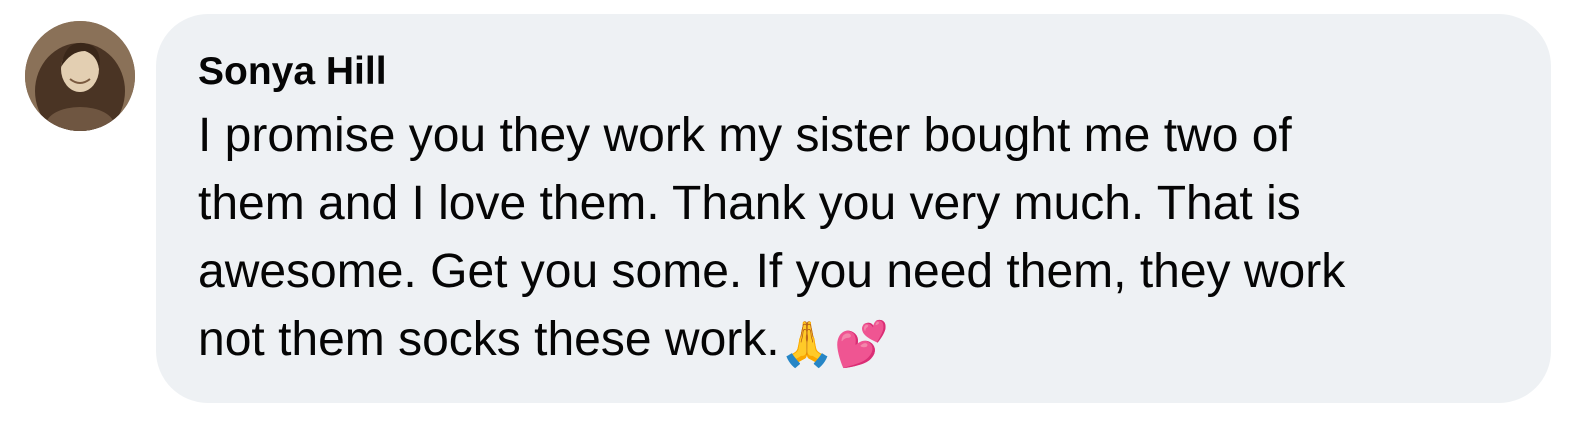 The width and height of the screenshot is (1589, 433). What do you see at coordinates (862, 344) in the screenshot?
I see `two-hearts-icon: 💕` at bounding box center [862, 344].